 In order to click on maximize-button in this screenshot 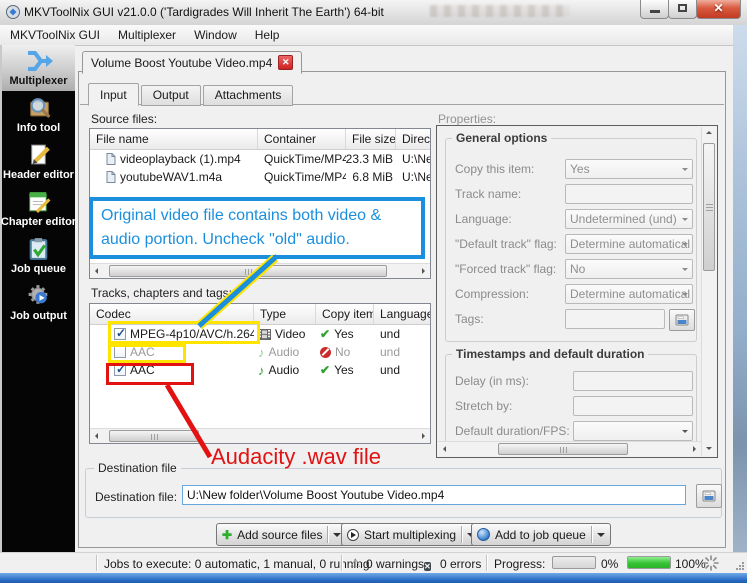, I will do `click(682, 9)`.